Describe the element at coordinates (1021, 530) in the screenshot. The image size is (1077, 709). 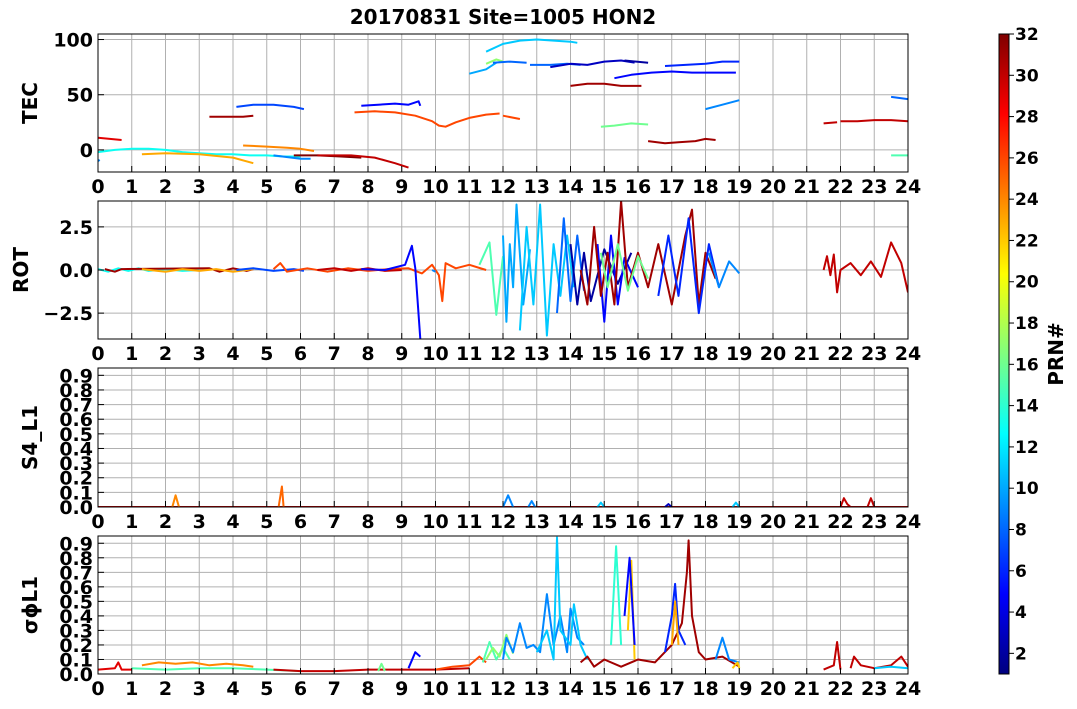
I see `colorbar-tick-label: 8` at that location.